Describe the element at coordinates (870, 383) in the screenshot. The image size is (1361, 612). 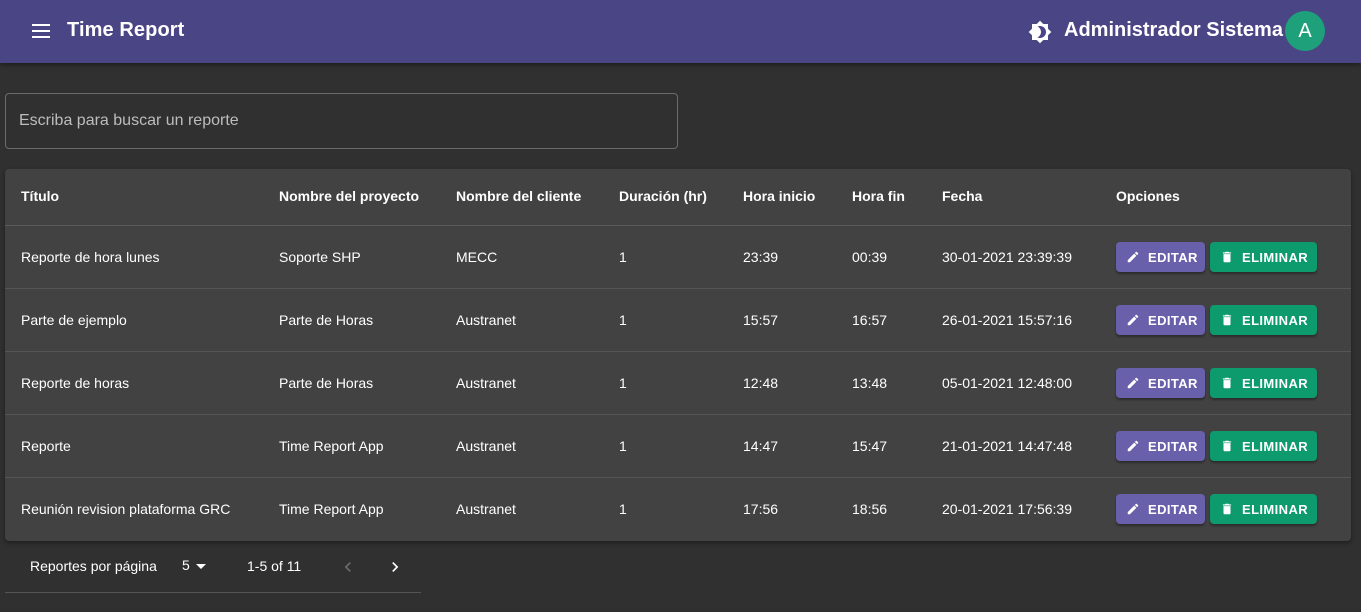
I see `cell-hora-fin: 13:48` at that location.